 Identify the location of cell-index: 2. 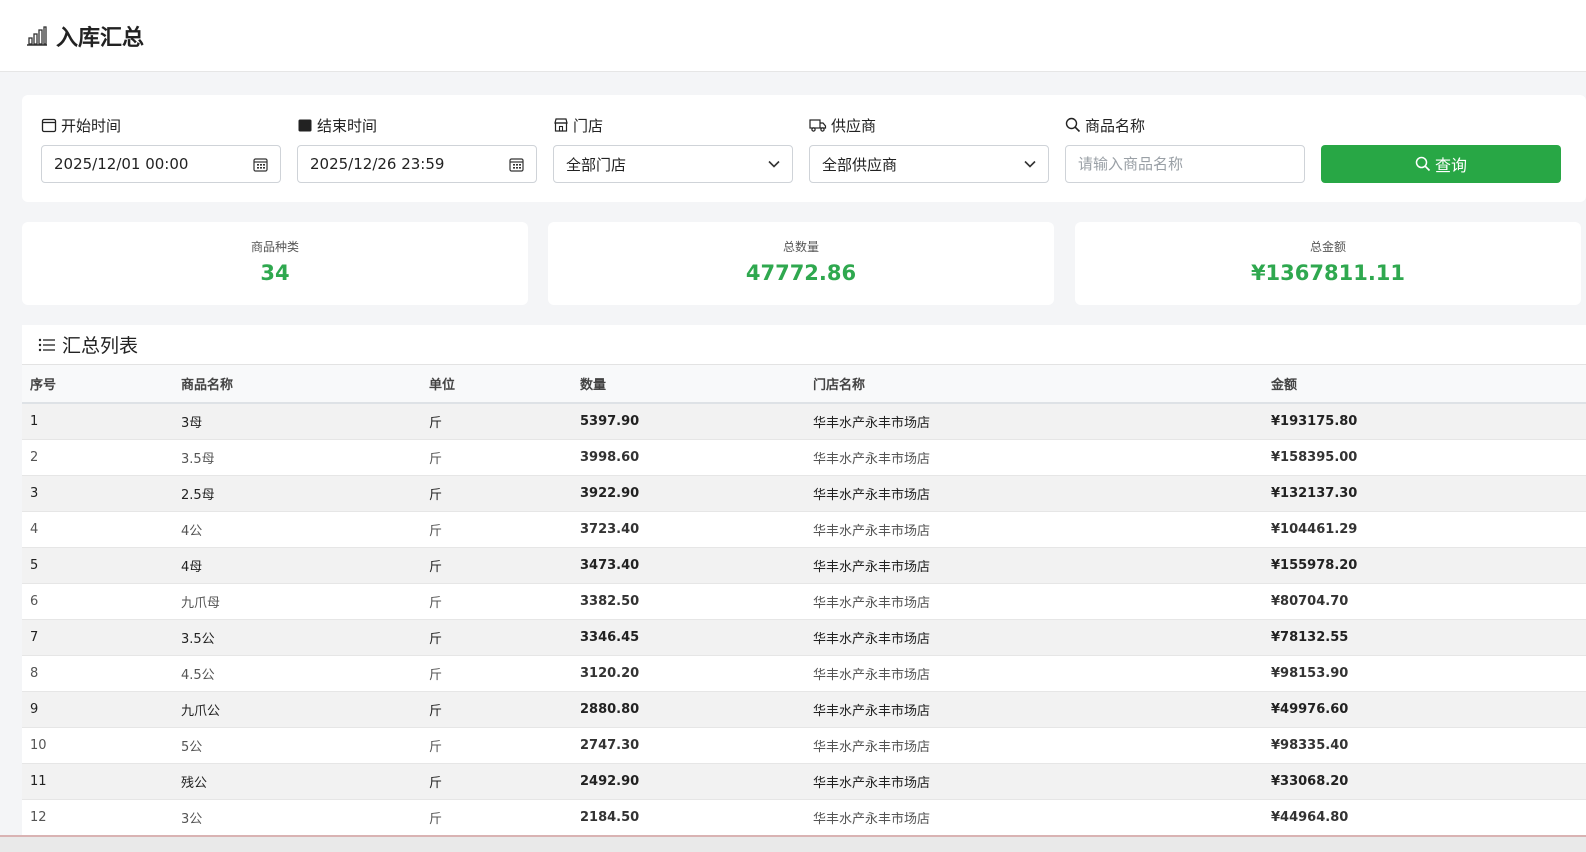
(97, 457).